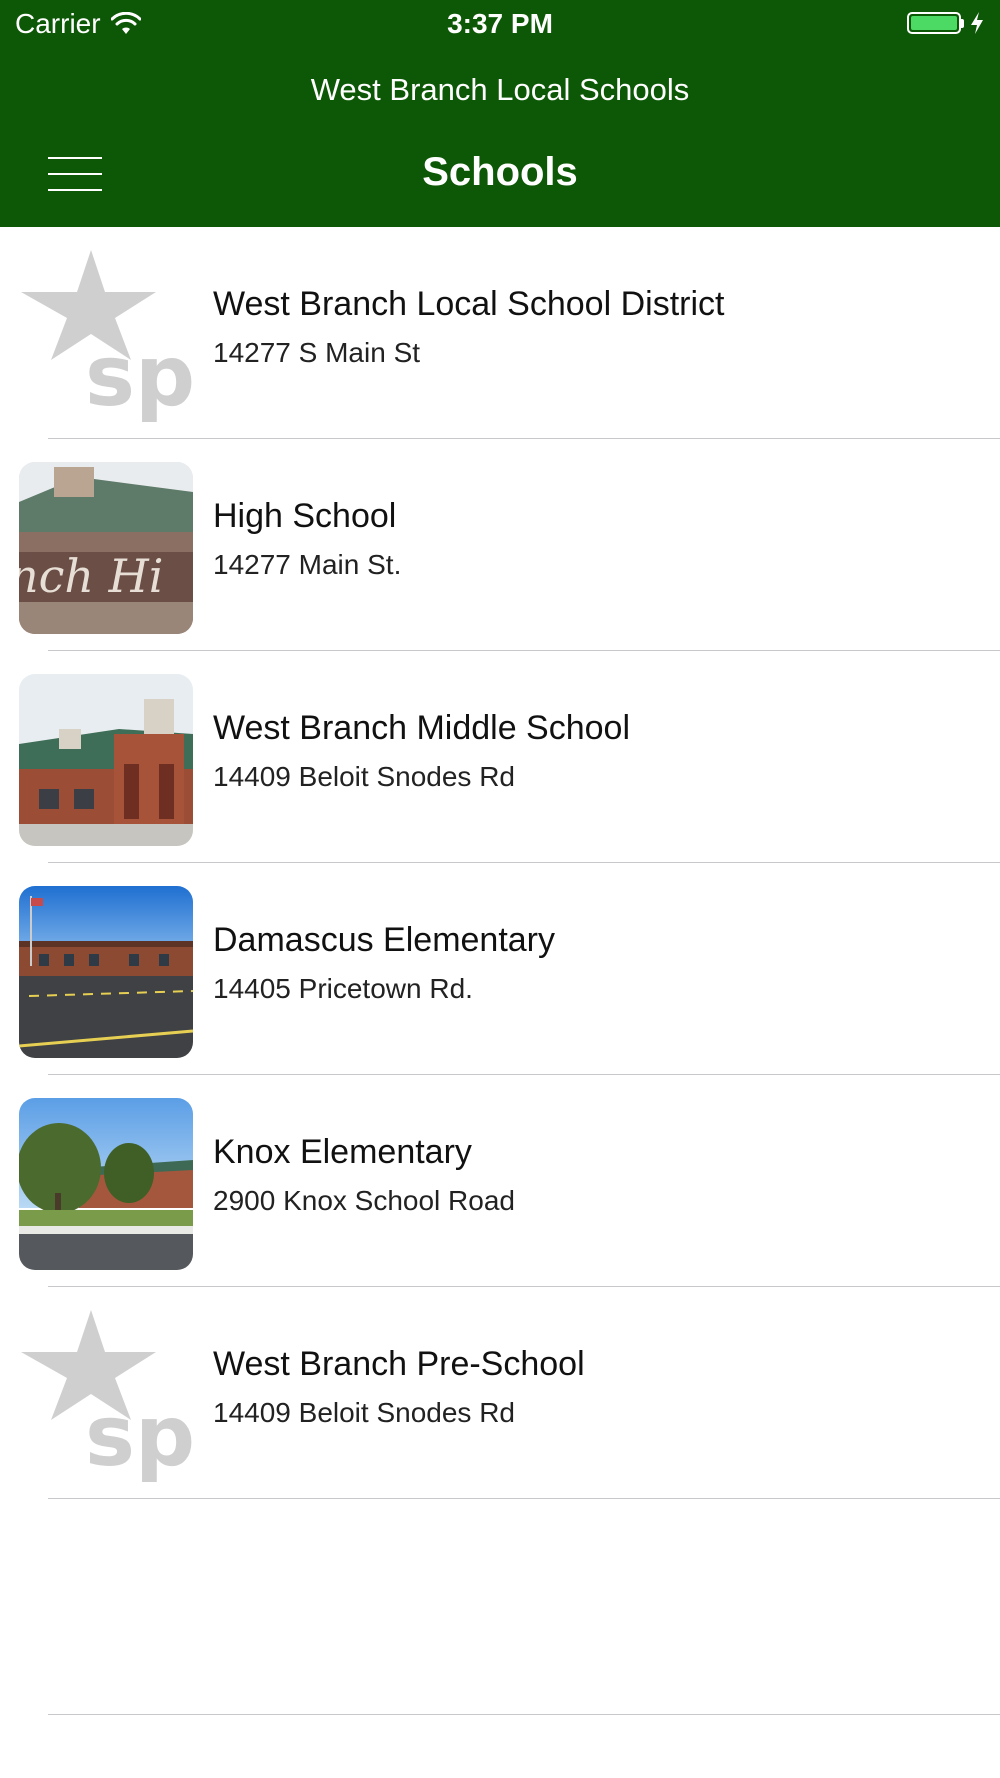 This screenshot has width=1000, height=1778. I want to click on school-name: Knox Elementary, so click(342, 1152).